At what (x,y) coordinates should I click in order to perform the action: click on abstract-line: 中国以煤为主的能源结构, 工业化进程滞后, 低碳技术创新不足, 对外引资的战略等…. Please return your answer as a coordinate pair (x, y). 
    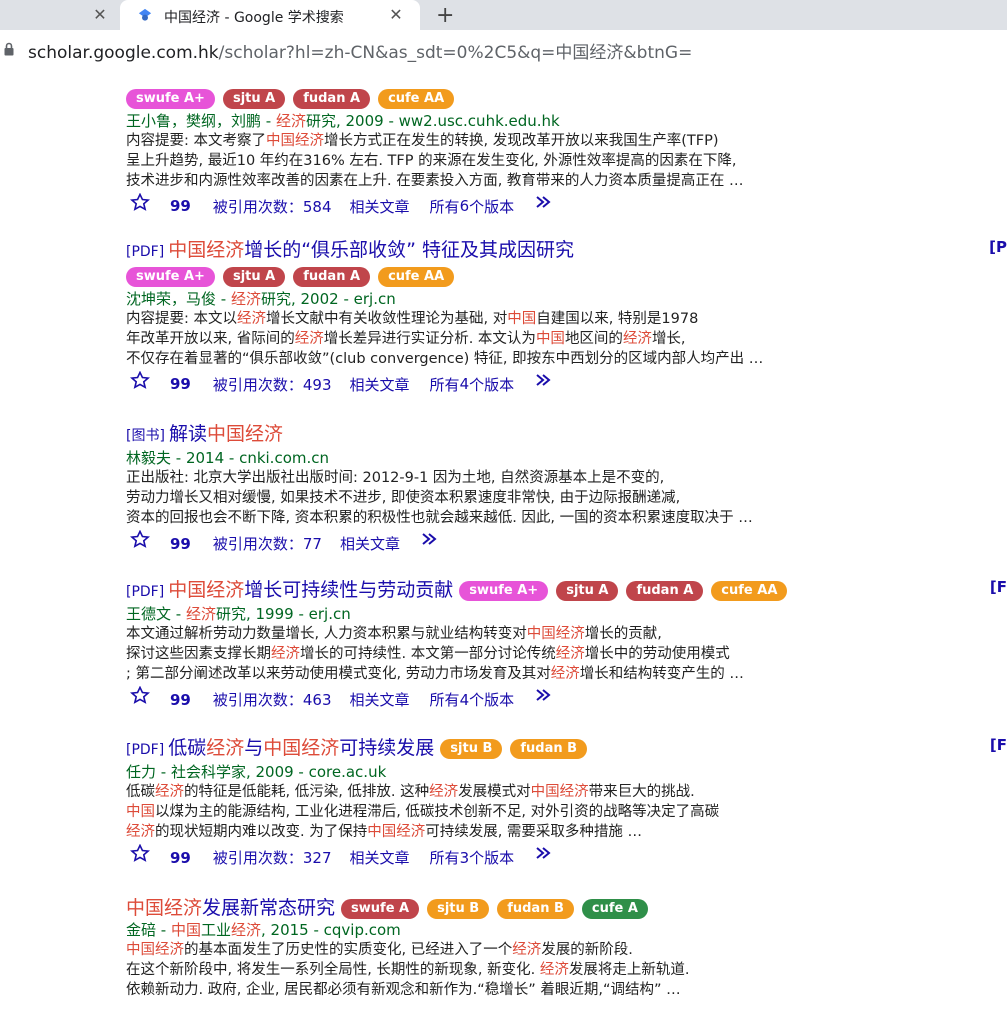
    Looking at the image, I should click on (423, 812).